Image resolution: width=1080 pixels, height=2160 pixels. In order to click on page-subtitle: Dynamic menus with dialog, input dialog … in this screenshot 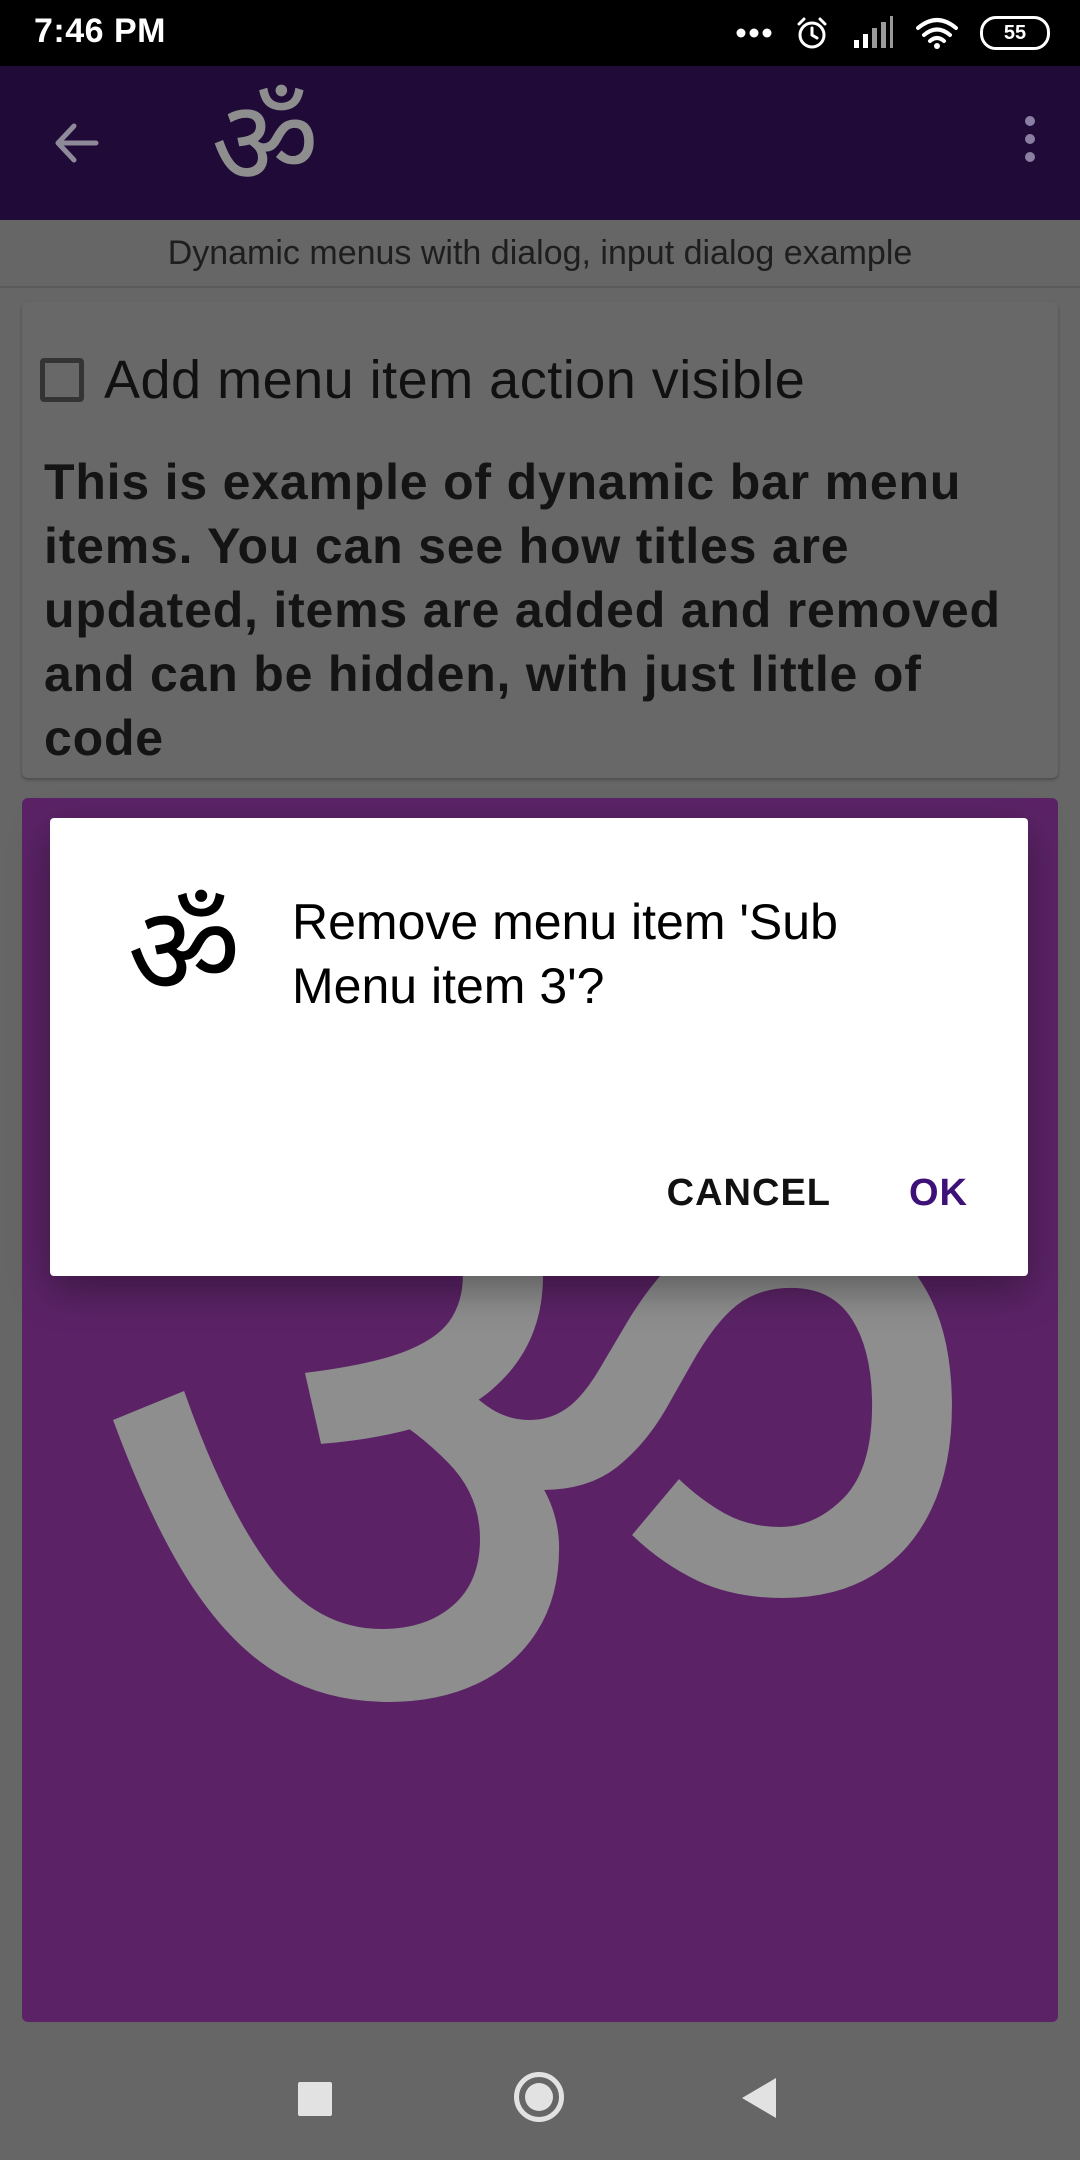, I will do `click(540, 254)`.